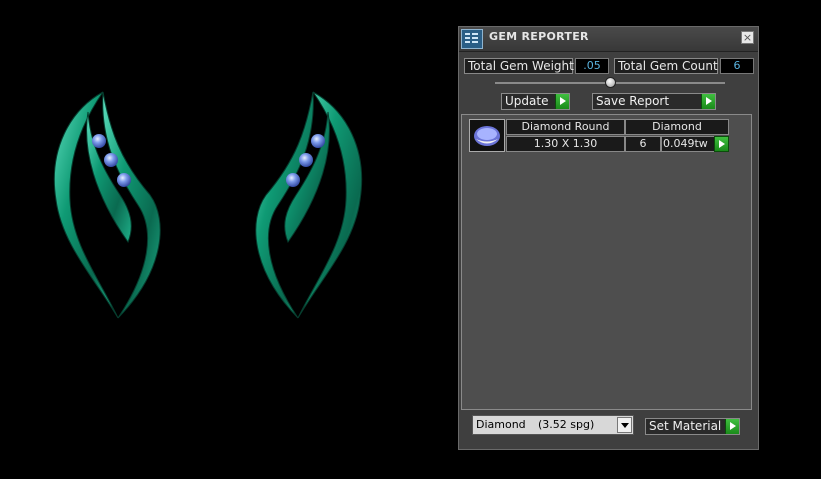  What do you see at coordinates (666, 66) in the screenshot?
I see `total-gem-count-label: Total Gem Count` at bounding box center [666, 66].